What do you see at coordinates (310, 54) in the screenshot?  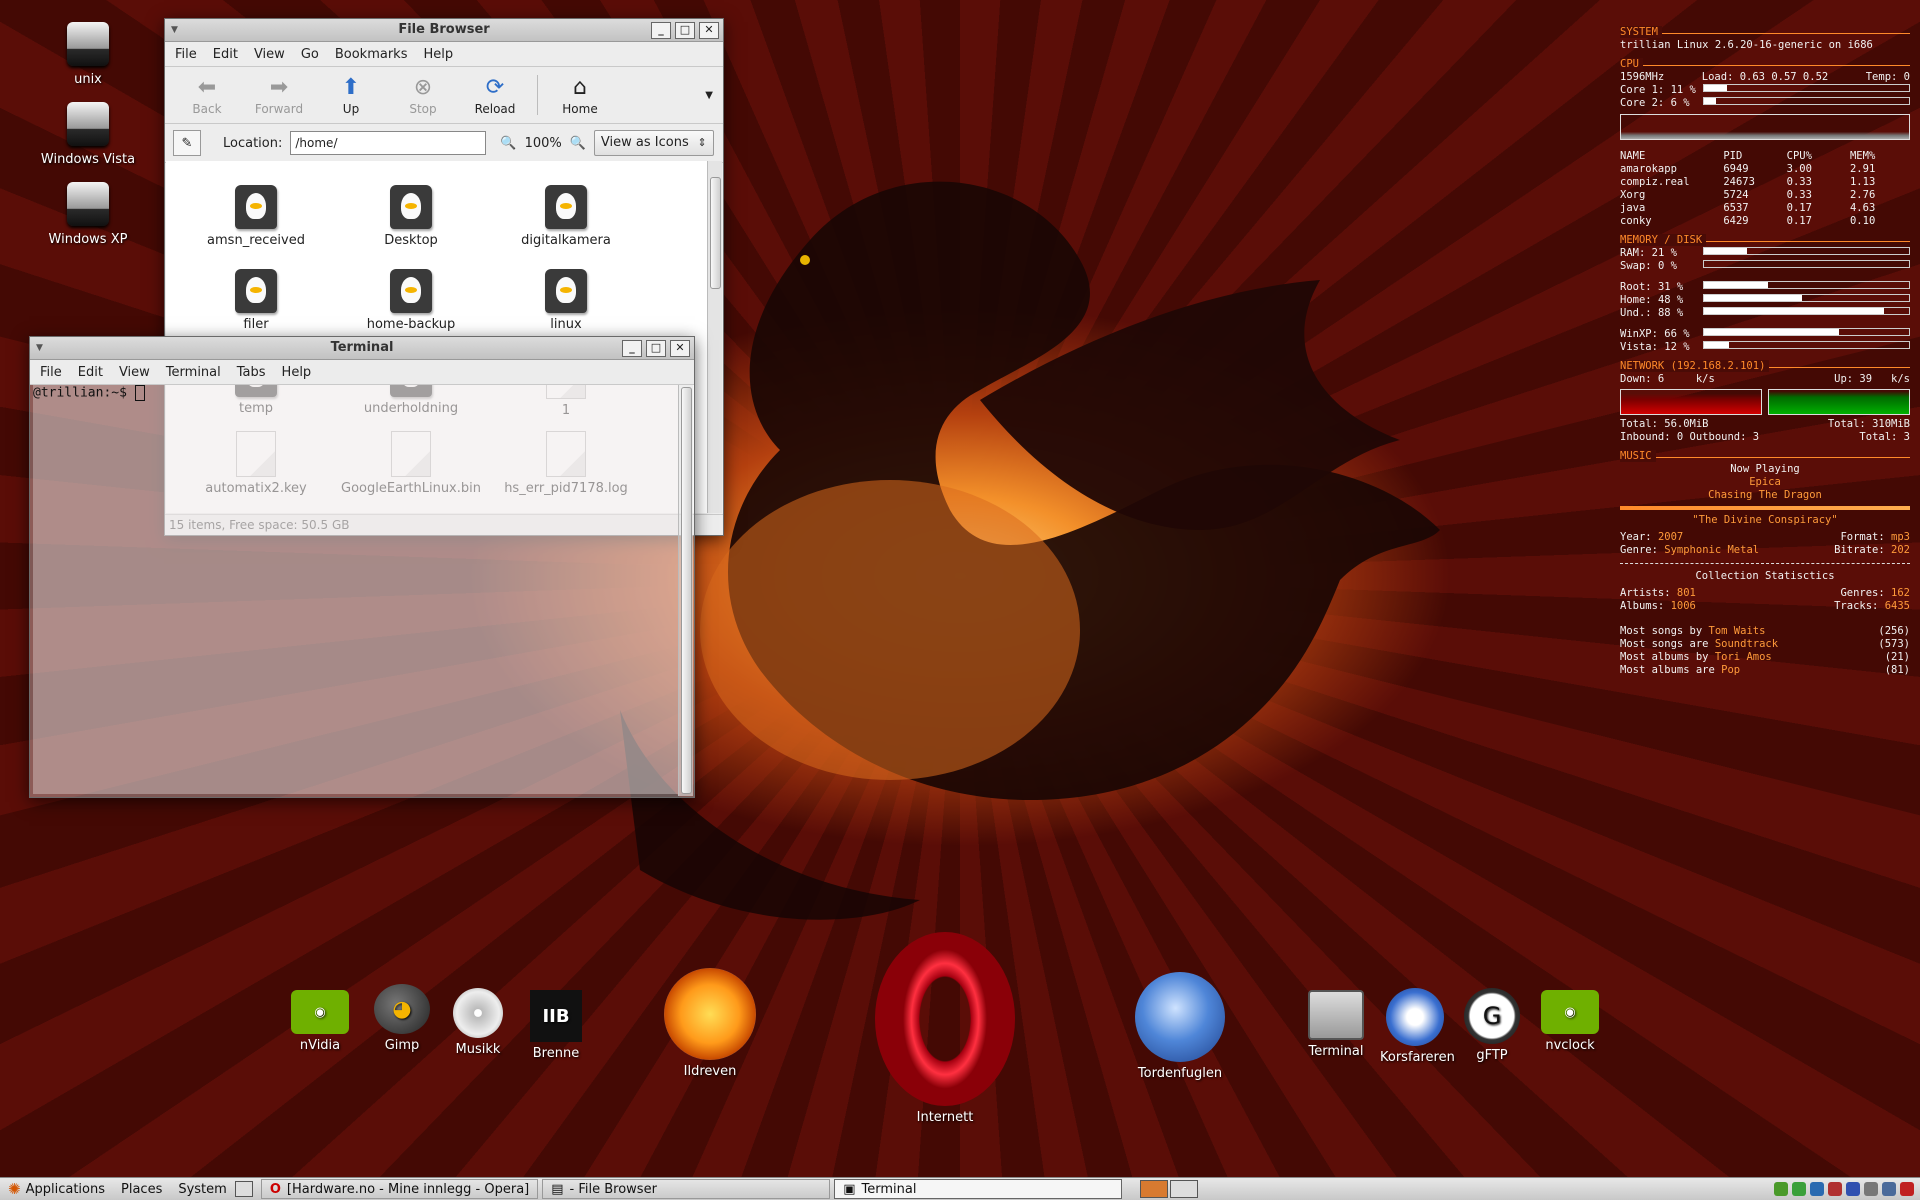 I see `menu-go: Go` at bounding box center [310, 54].